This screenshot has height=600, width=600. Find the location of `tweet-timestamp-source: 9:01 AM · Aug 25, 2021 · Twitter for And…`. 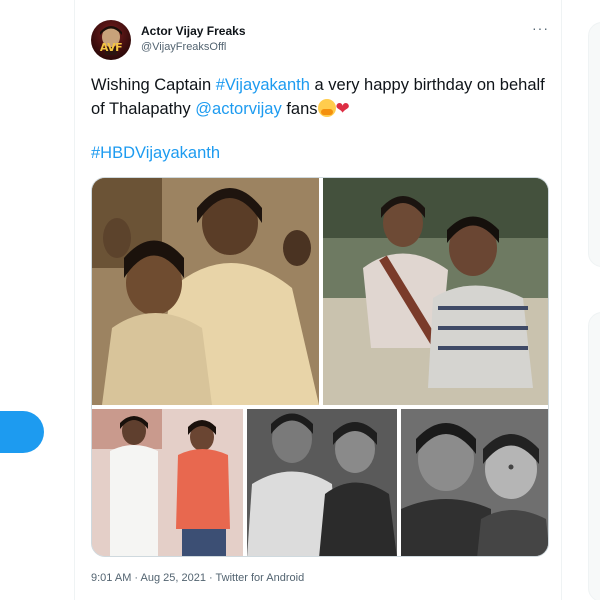

tweet-timestamp-source: 9:01 AM · Aug 25, 2021 · Twitter for And… is located at coordinates (197, 578).